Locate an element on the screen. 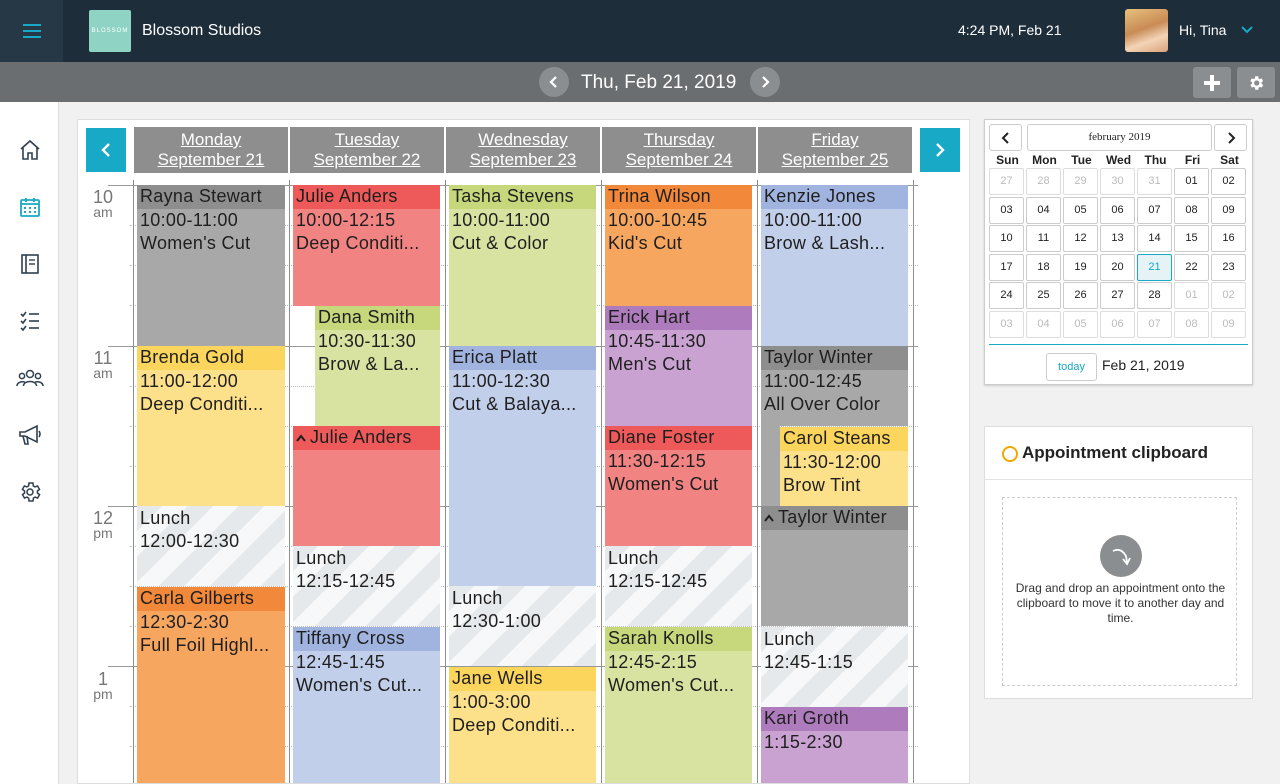 The width and height of the screenshot is (1280, 784). hamburger-menu-icon is located at coordinates (31, 31).